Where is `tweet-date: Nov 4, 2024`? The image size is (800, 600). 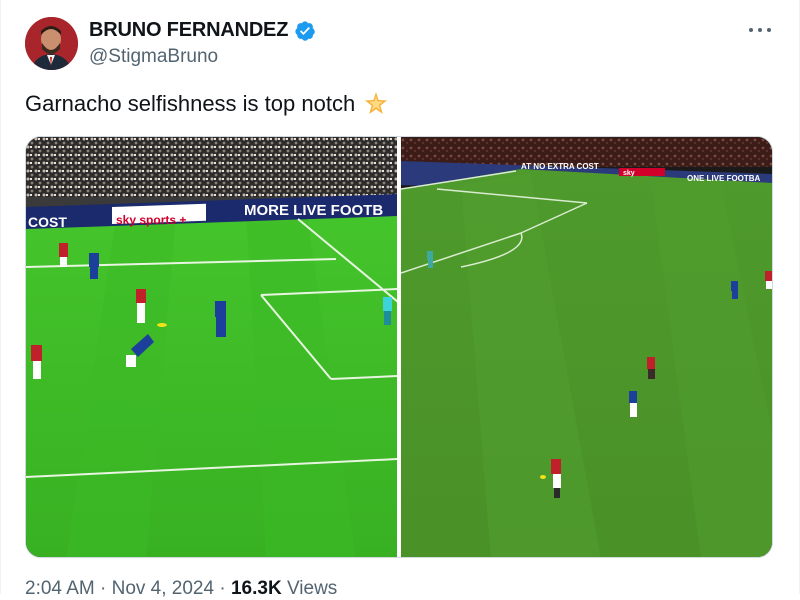 tweet-date: Nov 4, 2024 is located at coordinates (163, 588).